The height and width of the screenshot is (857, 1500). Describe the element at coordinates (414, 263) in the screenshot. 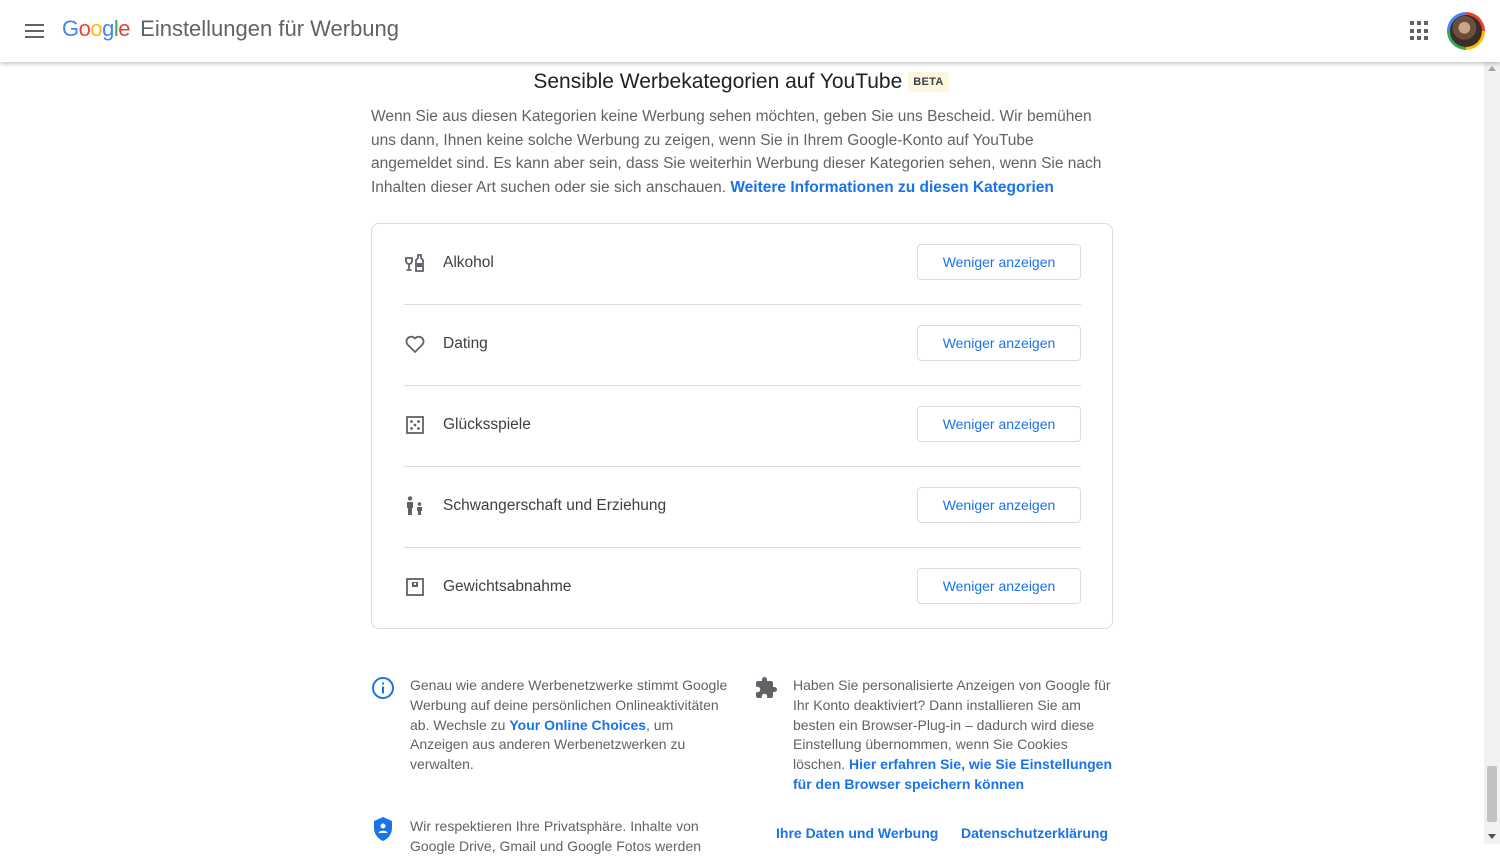

I see `alcohol-icon` at that location.